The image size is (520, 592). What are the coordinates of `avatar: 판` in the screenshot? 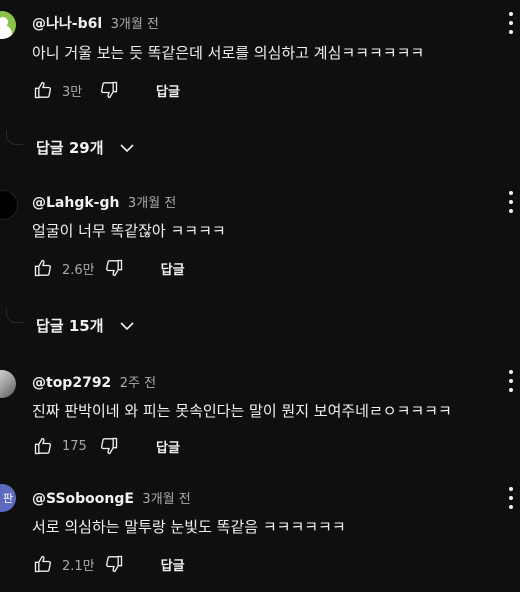 It's located at (8, 498).